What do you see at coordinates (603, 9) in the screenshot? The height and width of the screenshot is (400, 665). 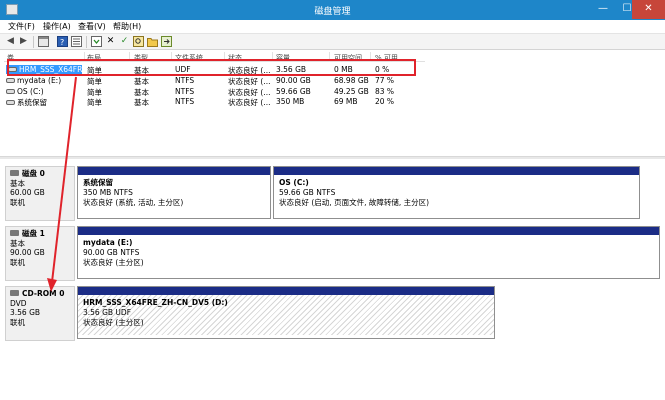 I see `minimize-button: —` at bounding box center [603, 9].